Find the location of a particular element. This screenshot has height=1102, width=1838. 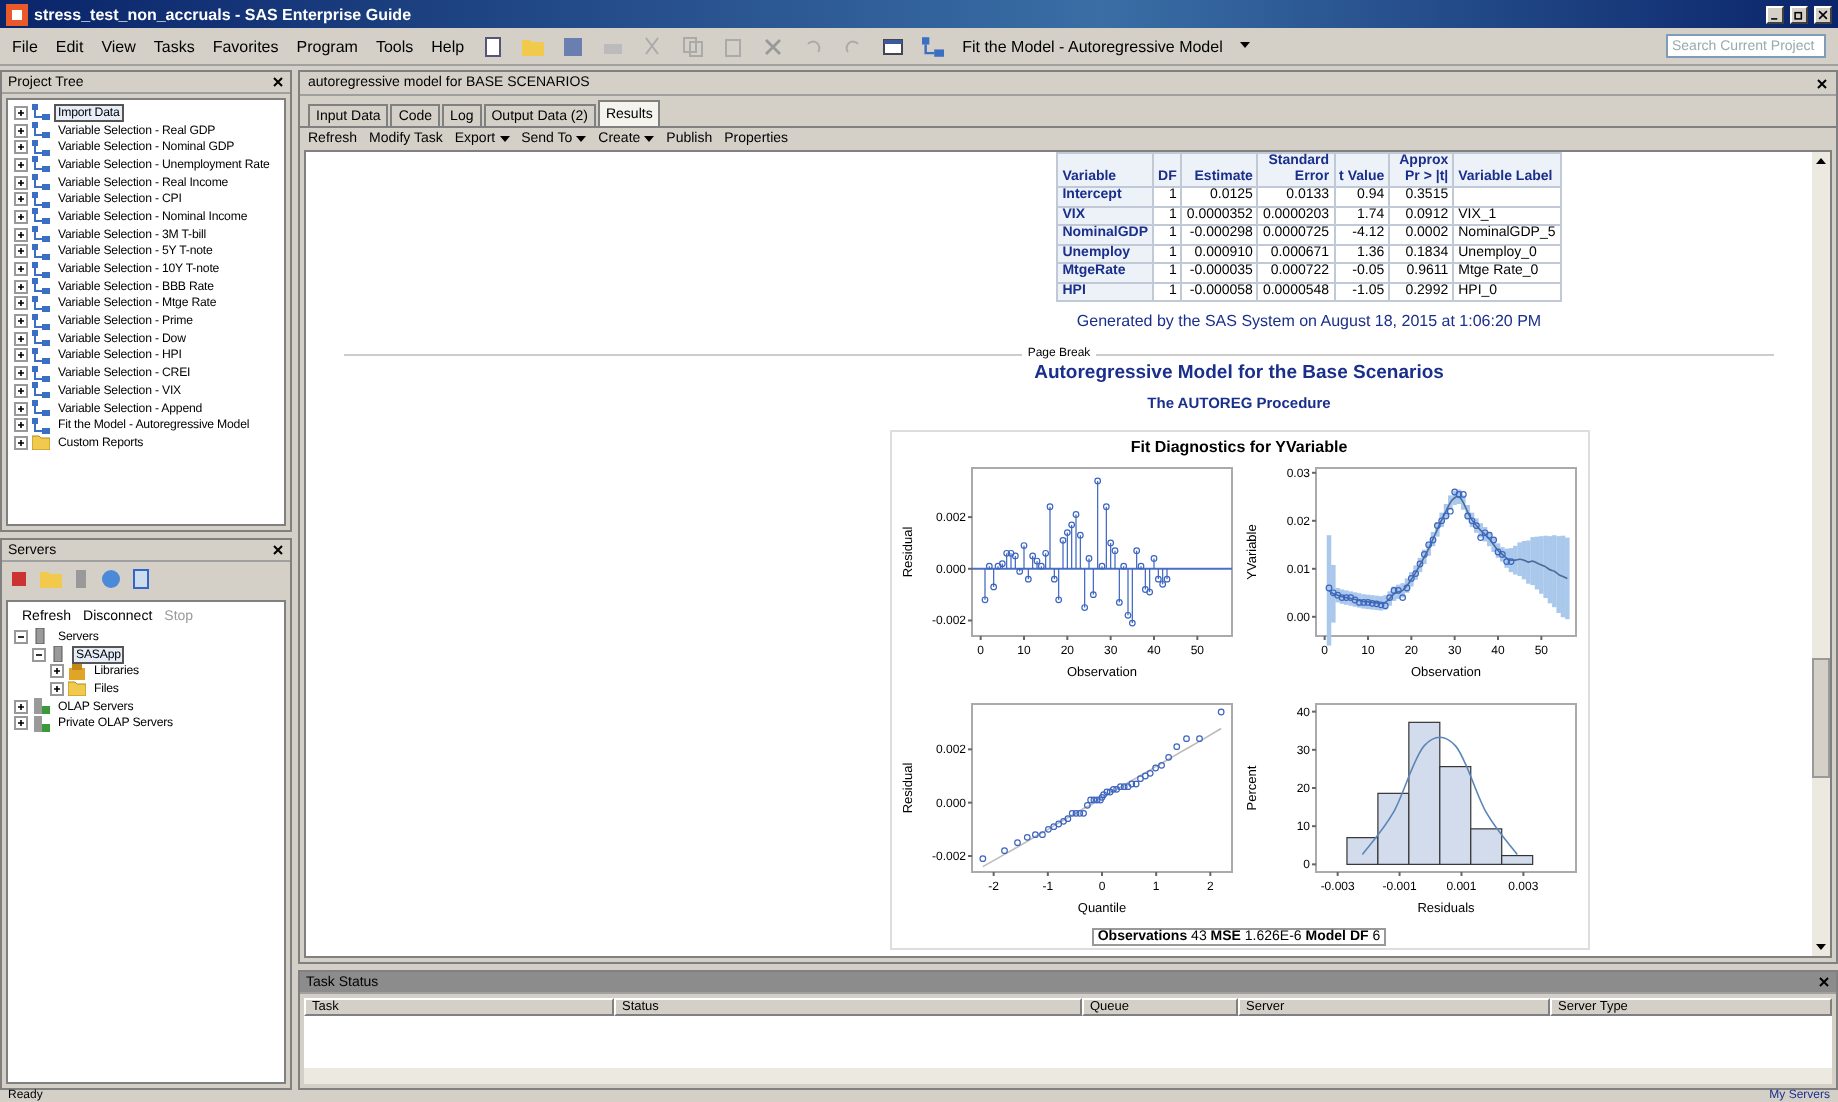

menu-item: File is located at coordinates (25, 46).